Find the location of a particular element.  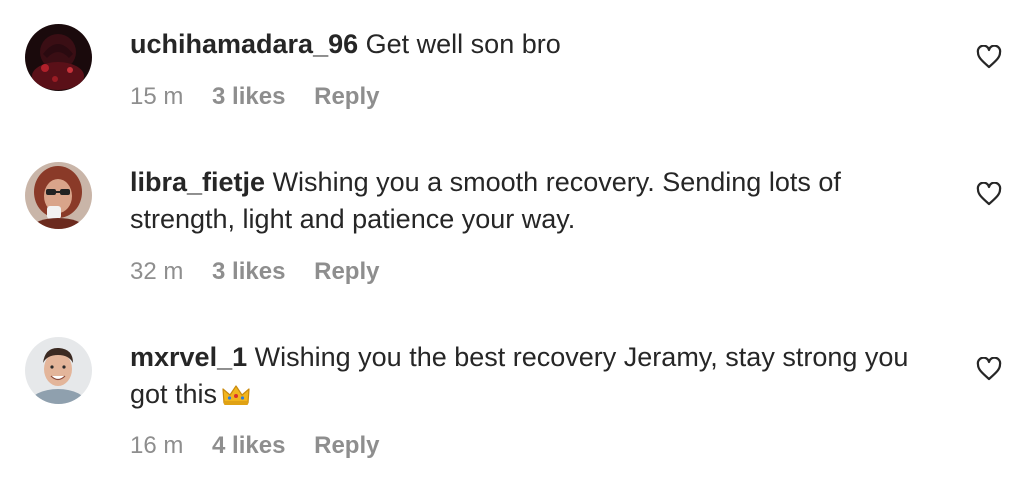

crown-icon is located at coordinates (236, 398).